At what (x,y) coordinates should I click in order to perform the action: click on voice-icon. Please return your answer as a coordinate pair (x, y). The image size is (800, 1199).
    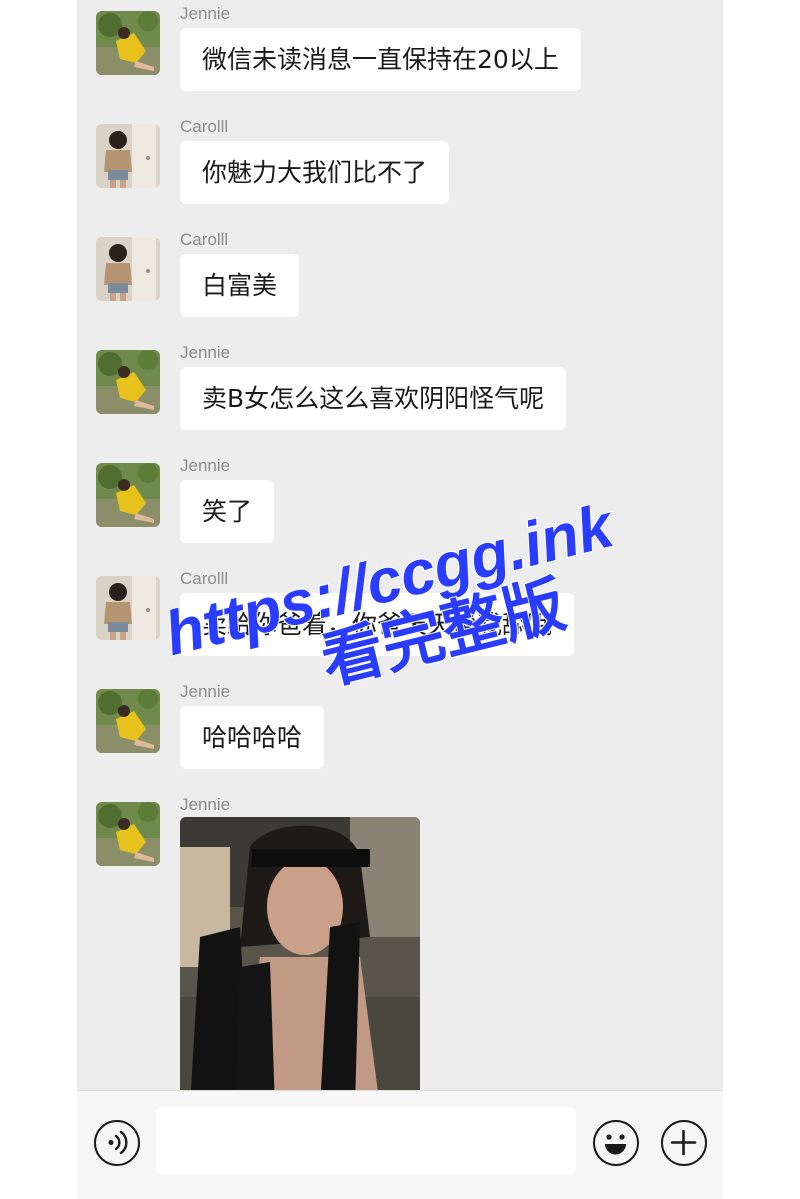
    Looking at the image, I should click on (118, 1142).